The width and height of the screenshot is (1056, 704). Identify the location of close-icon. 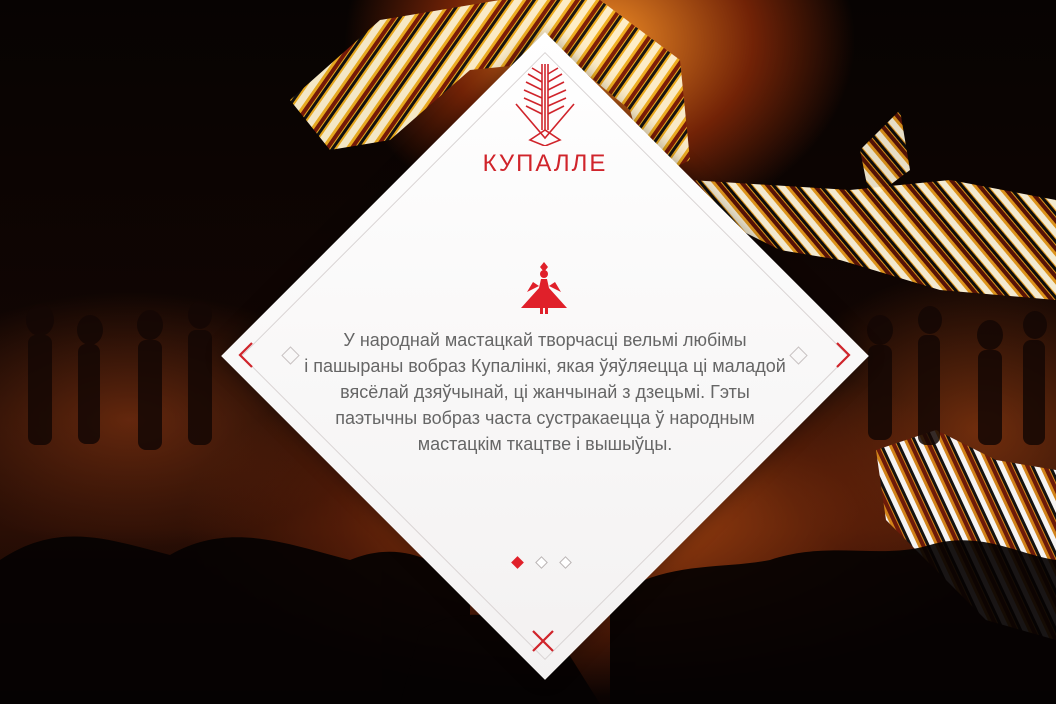
(543, 641).